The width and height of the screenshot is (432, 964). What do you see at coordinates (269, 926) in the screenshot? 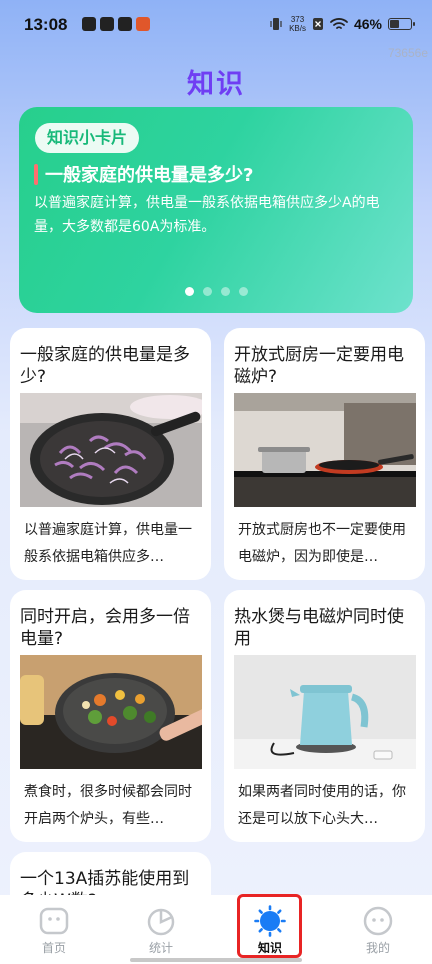
I see `nav-highlight-box` at bounding box center [269, 926].